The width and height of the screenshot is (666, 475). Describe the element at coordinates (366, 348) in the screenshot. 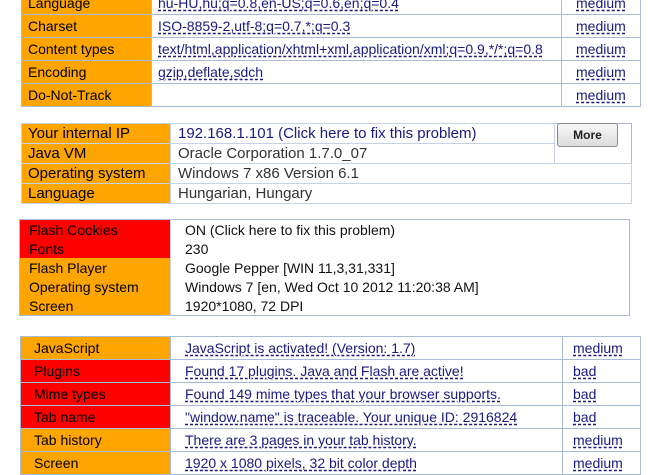

I see `row-value: JavaScript is activated! (Version: 1.7)` at that location.